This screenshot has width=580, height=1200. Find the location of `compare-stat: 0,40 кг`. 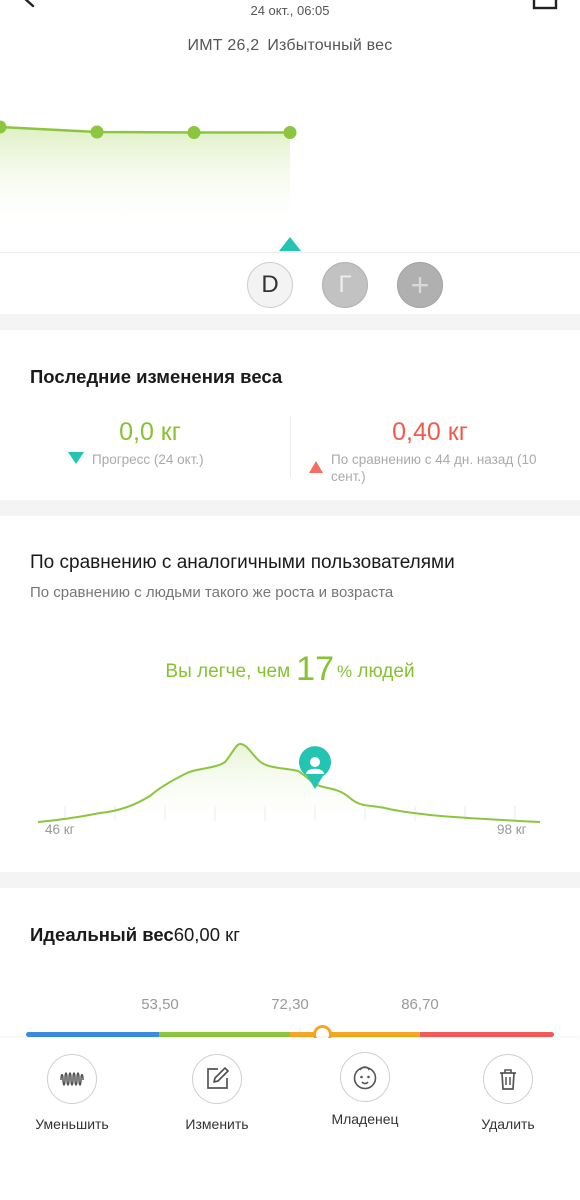

compare-stat: 0,40 кг is located at coordinates (430, 432).